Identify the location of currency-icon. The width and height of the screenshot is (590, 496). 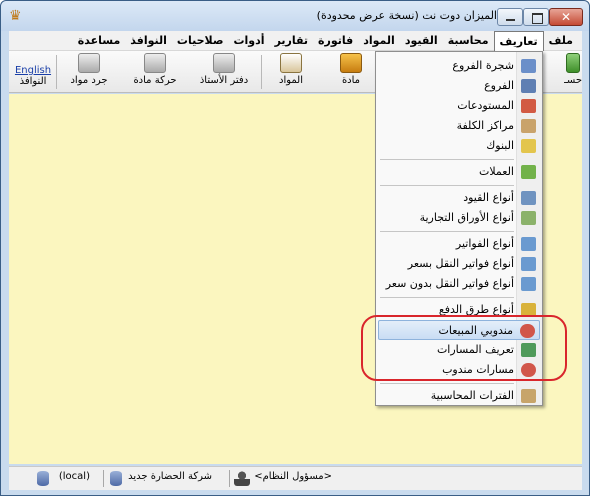
(528, 172).